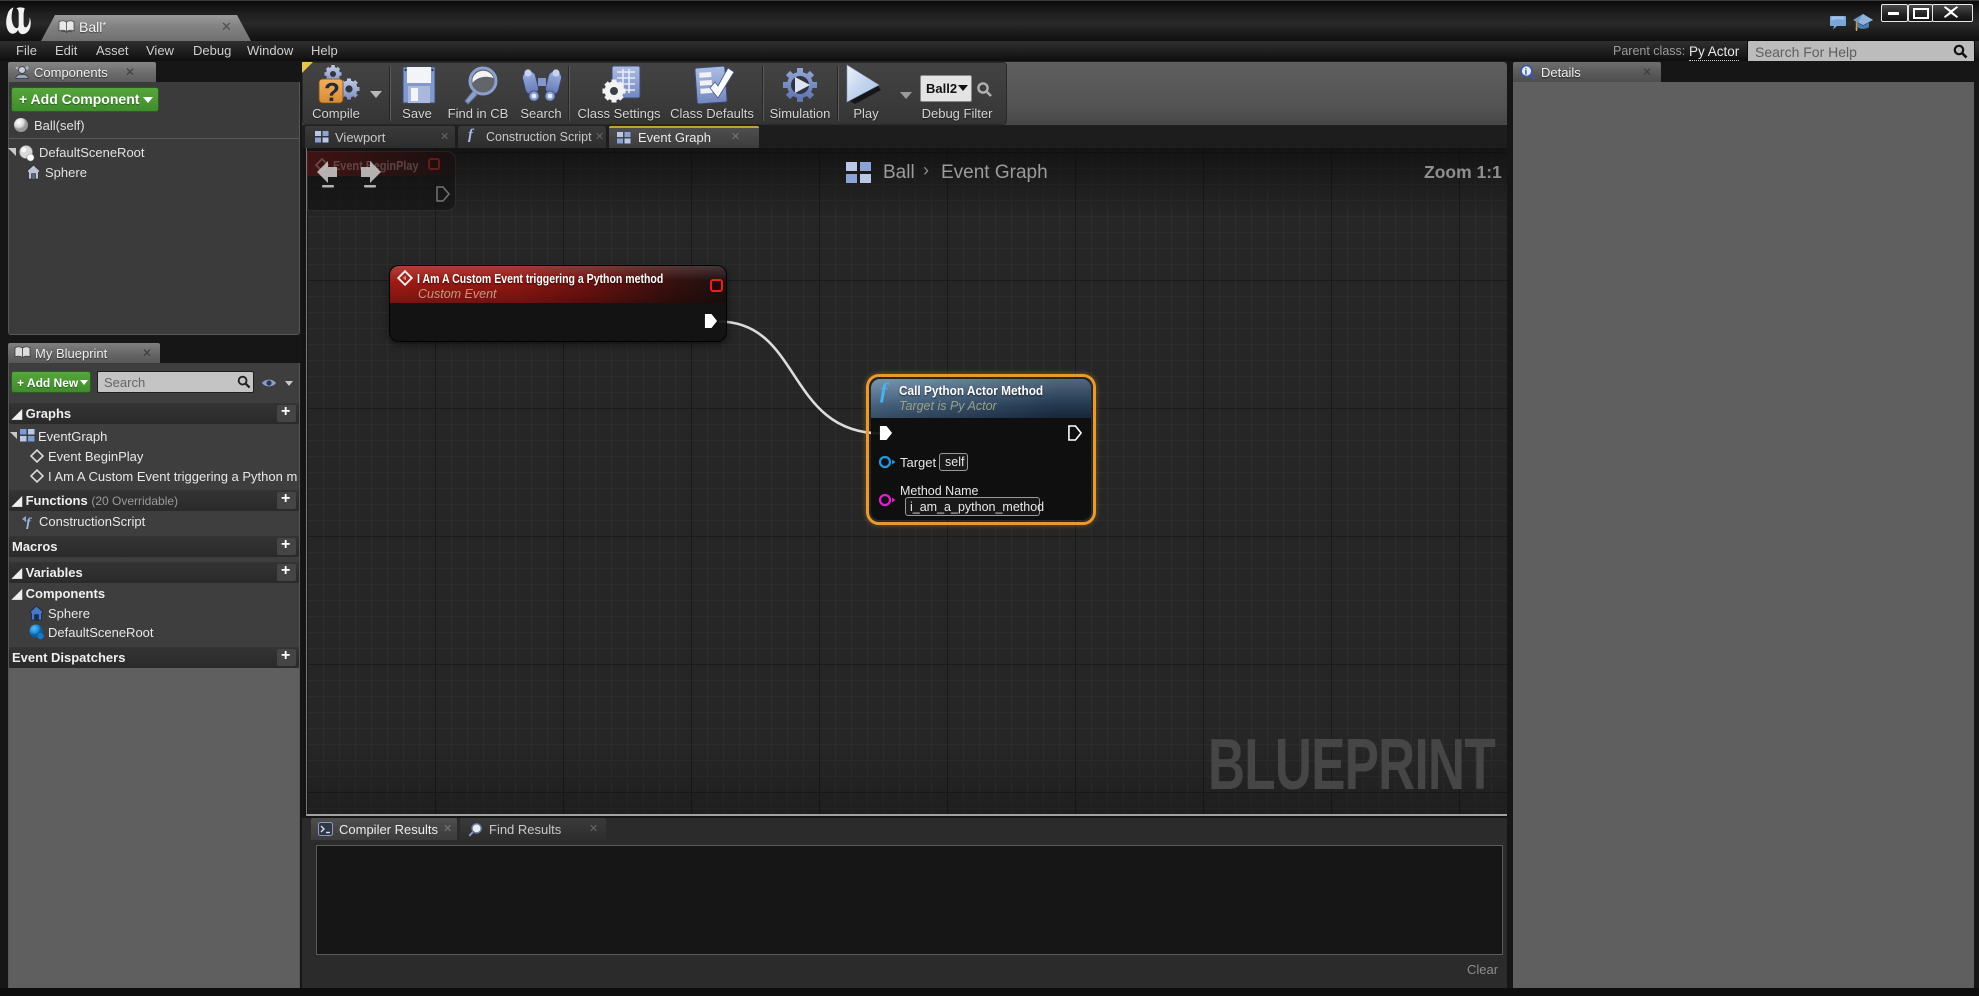 The height and width of the screenshot is (996, 1979). What do you see at coordinates (29, 522) in the screenshot?
I see `svg-text: f` at bounding box center [29, 522].